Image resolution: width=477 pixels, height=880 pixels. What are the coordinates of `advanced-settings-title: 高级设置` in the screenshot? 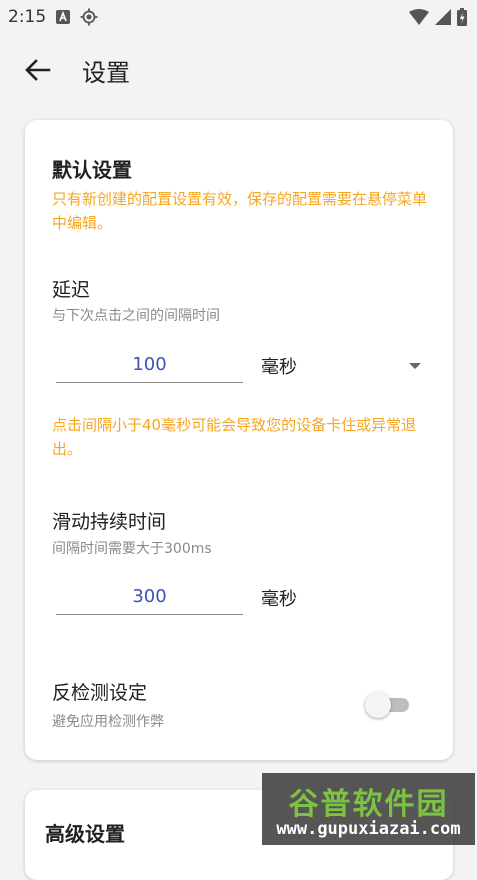 It's located at (85, 834).